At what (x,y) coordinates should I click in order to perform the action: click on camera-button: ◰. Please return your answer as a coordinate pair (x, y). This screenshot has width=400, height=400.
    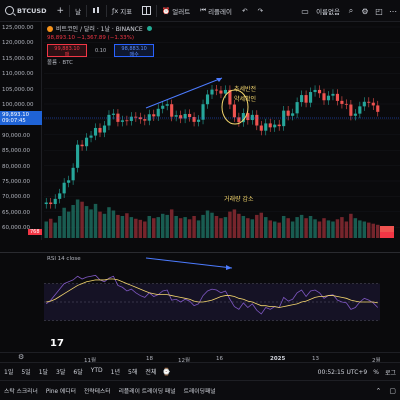
    Looking at the image, I should click on (379, 11).